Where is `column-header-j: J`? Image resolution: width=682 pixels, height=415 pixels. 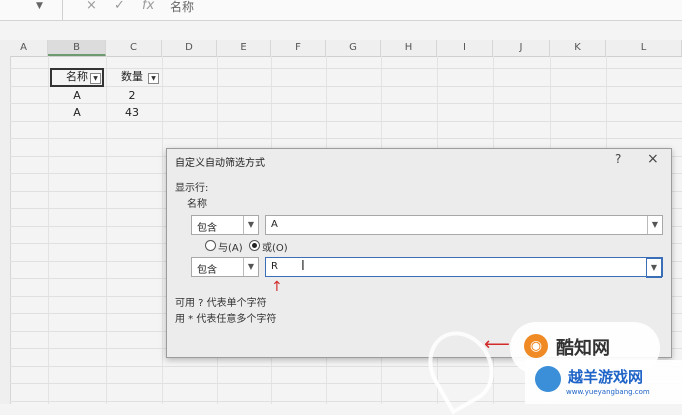
column-header-j: J is located at coordinates (521, 48).